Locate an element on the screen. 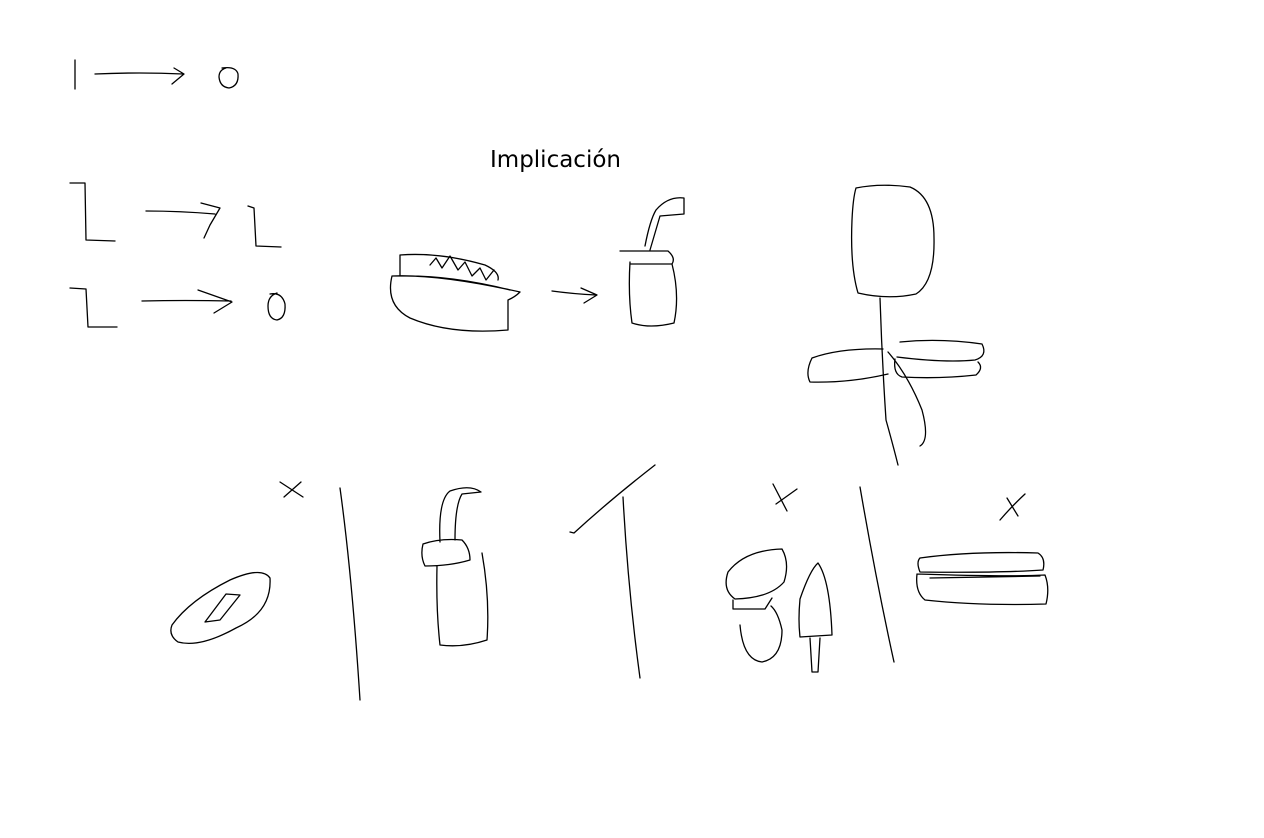 The image size is (1264, 838). root is located at coordinates (907, 399).